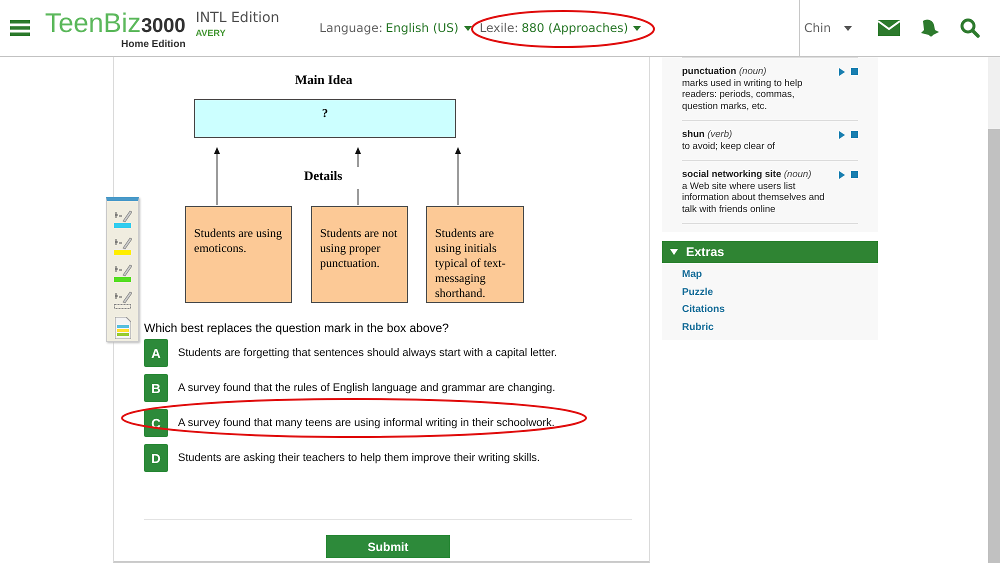  What do you see at coordinates (692, 275) in the screenshot?
I see `extras-link: Map` at bounding box center [692, 275].